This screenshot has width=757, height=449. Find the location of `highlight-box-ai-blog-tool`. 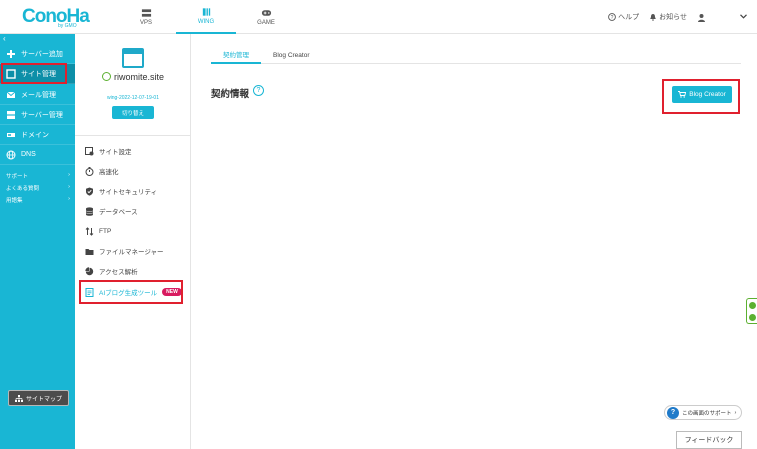

highlight-box-ai-blog-tool is located at coordinates (131, 292).